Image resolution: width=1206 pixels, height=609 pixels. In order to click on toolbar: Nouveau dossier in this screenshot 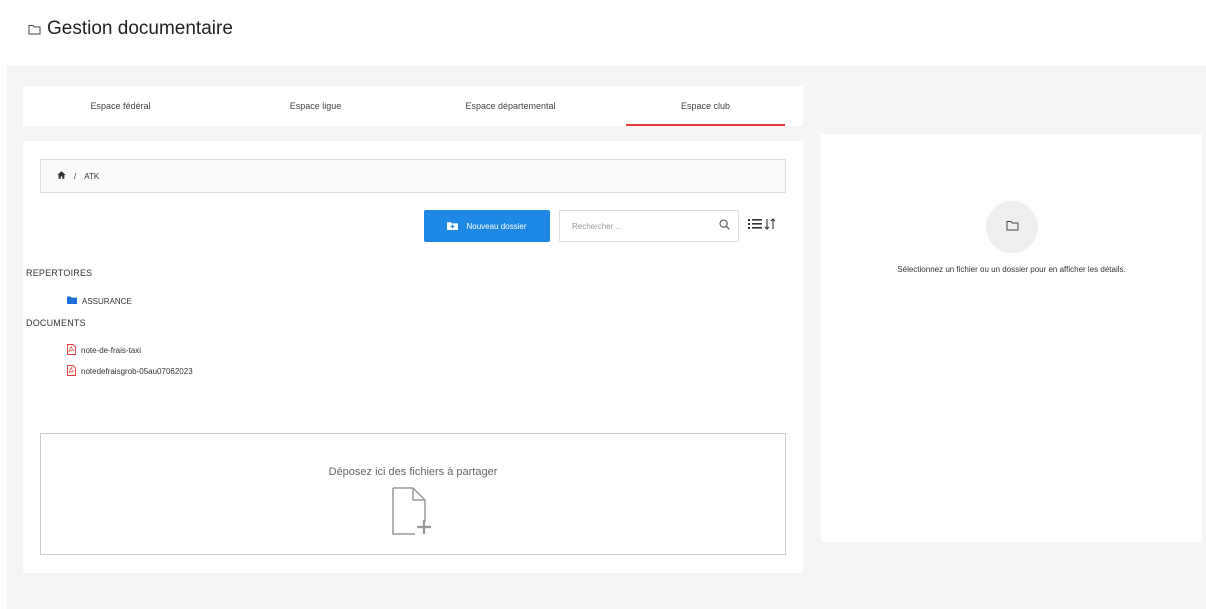, I will do `click(600, 226)`.